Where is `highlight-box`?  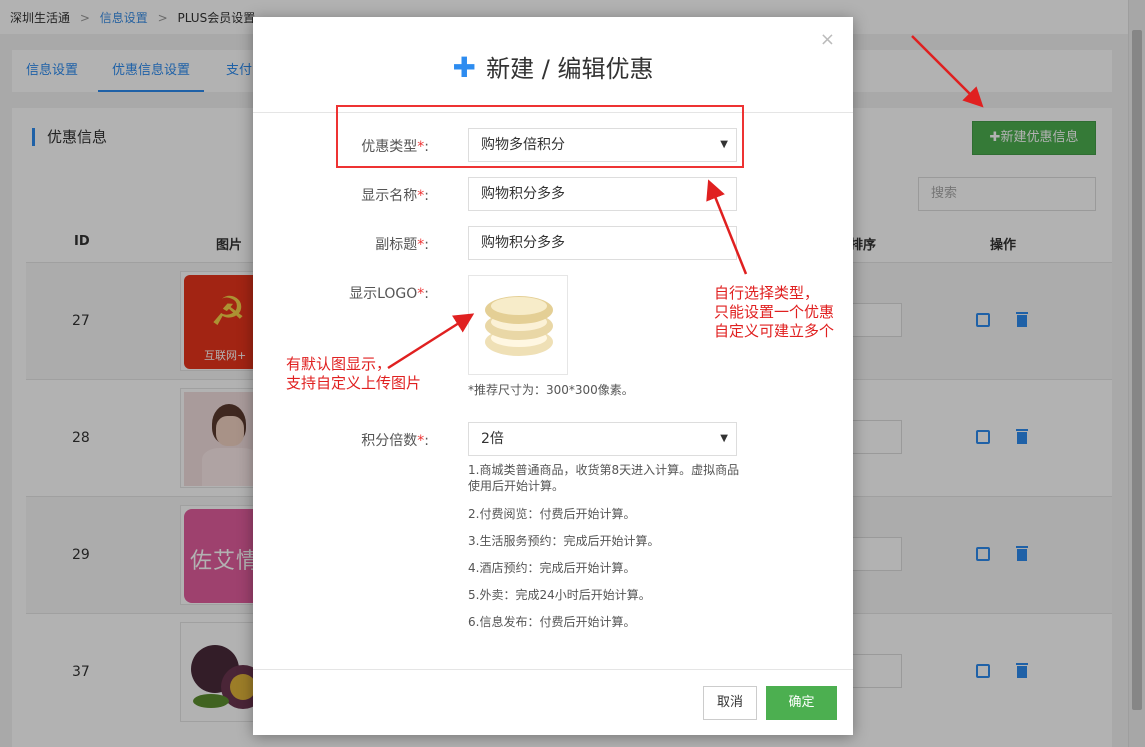
highlight-box is located at coordinates (540, 136).